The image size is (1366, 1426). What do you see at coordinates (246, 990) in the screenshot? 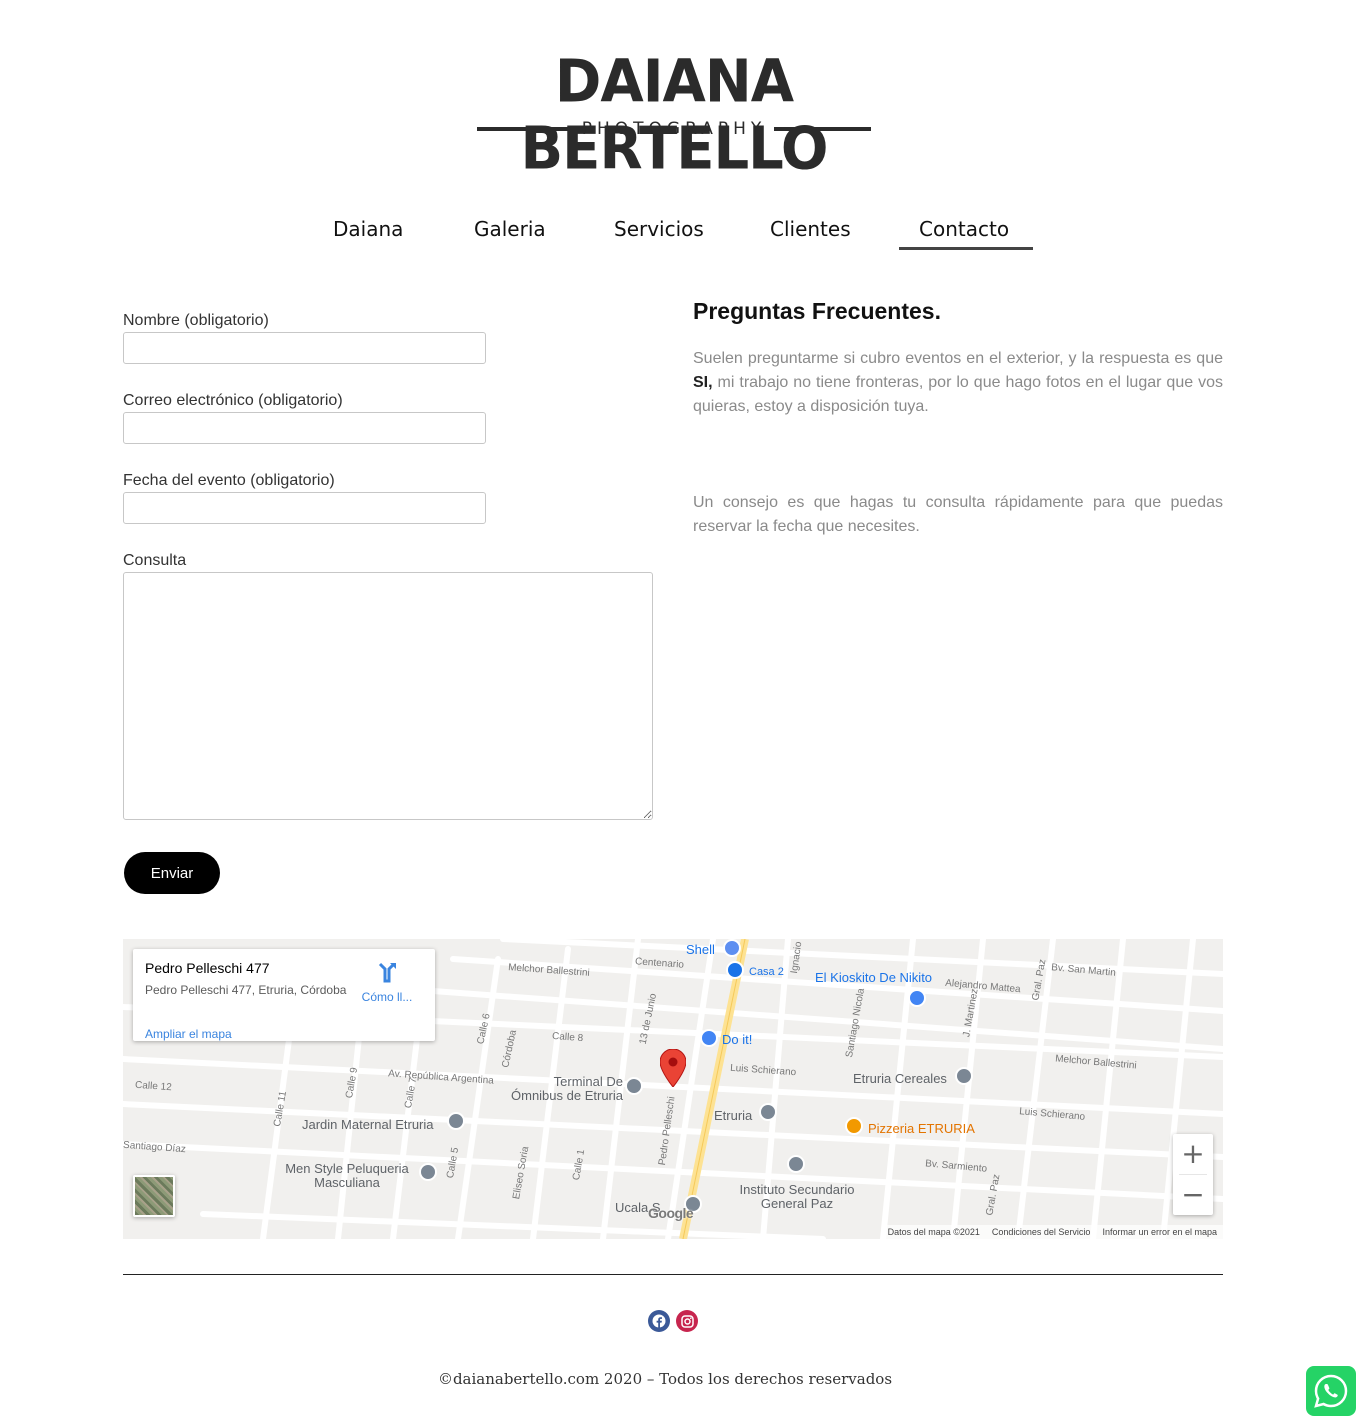
I see `place-address: Pedro Pelleschi 477, Etruria, Córdoba` at bounding box center [246, 990].